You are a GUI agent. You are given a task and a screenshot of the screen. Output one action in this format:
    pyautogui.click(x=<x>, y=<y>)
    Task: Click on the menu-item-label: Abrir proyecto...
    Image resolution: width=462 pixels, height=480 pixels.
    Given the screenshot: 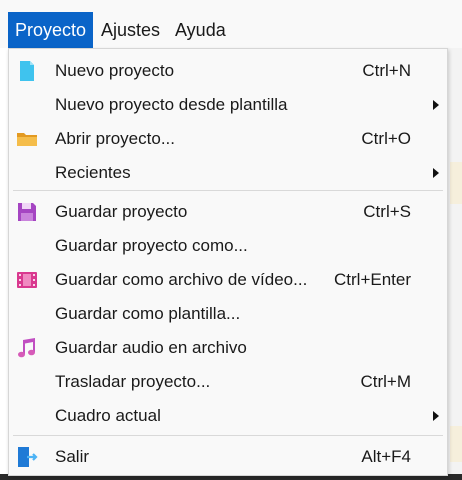 What is the action you would take?
    pyautogui.click(x=115, y=138)
    